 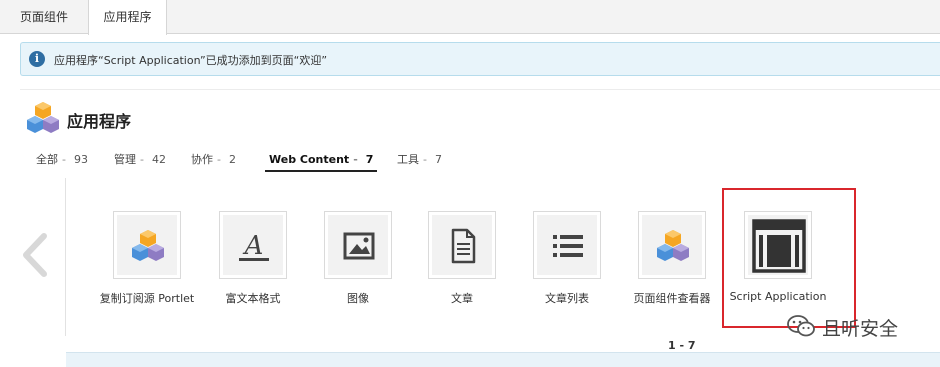 What do you see at coordinates (408, 159) in the screenshot?
I see `category-label: 工具` at bounding box center [408, 159].